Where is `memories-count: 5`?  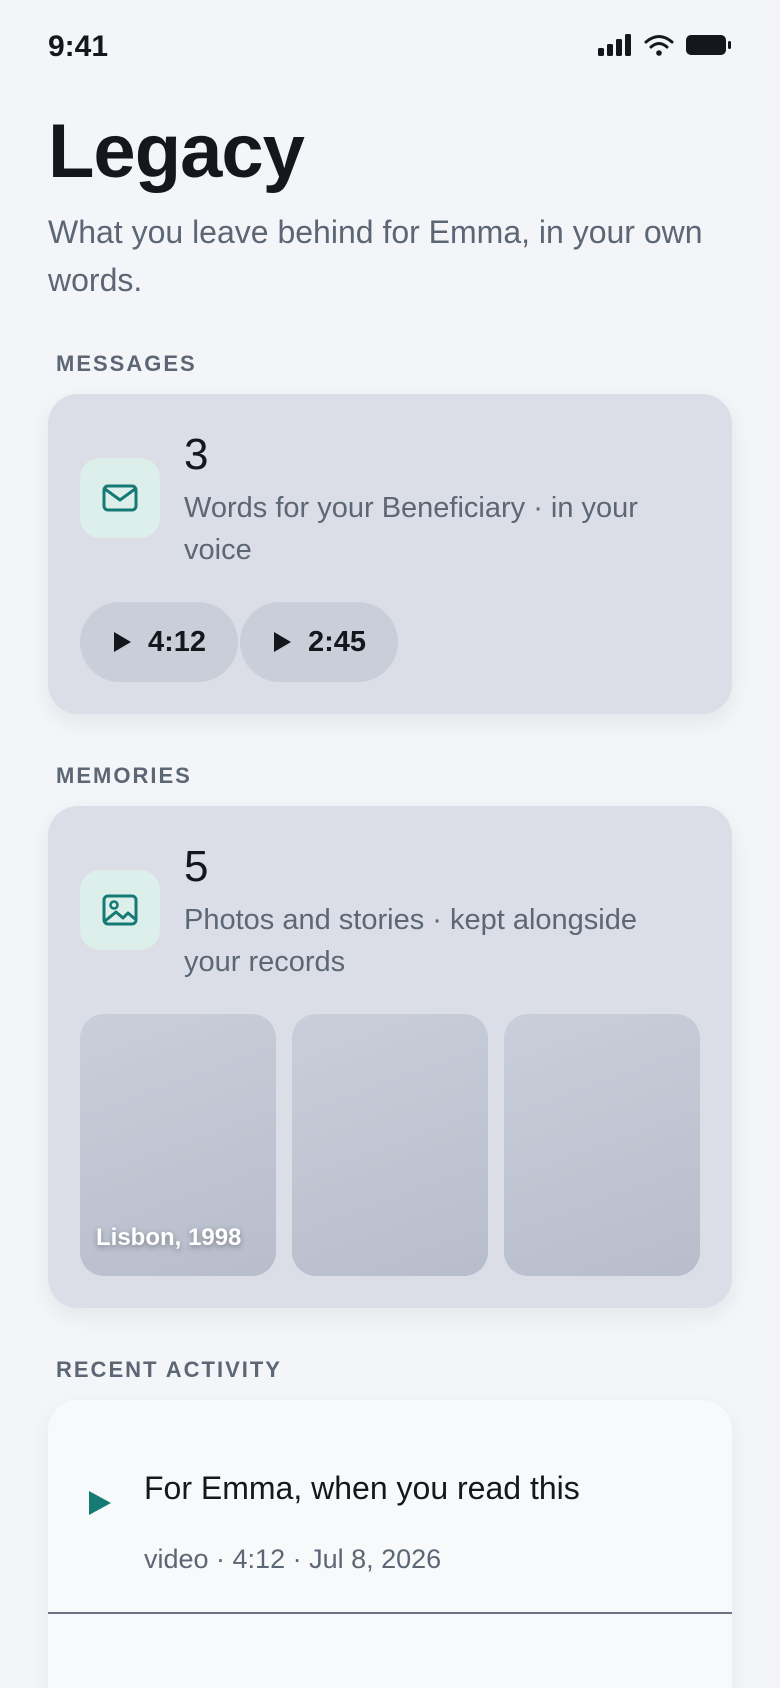
memories-count: 5 is located at coordinates (196, 866).